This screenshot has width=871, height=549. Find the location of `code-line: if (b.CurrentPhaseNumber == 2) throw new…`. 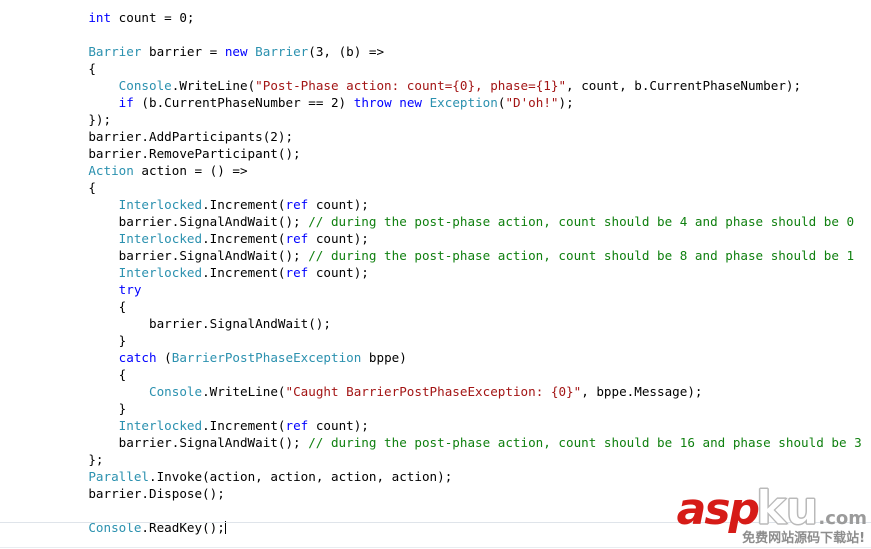

code-line: if (b.CurrentPhaseNumber == 2) throw new… is located at coordinates (464, 102).